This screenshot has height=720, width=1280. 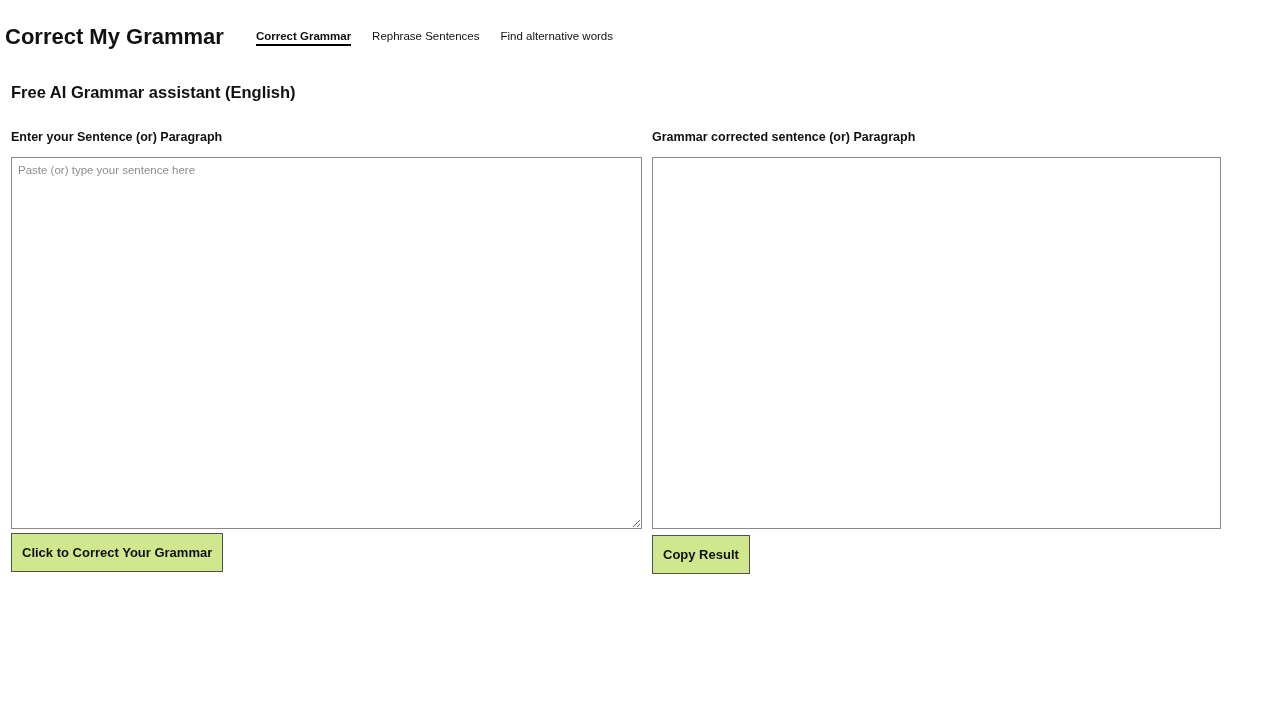 I want to click on copy-result-button: Copy Result, so click(x=701, y=554).